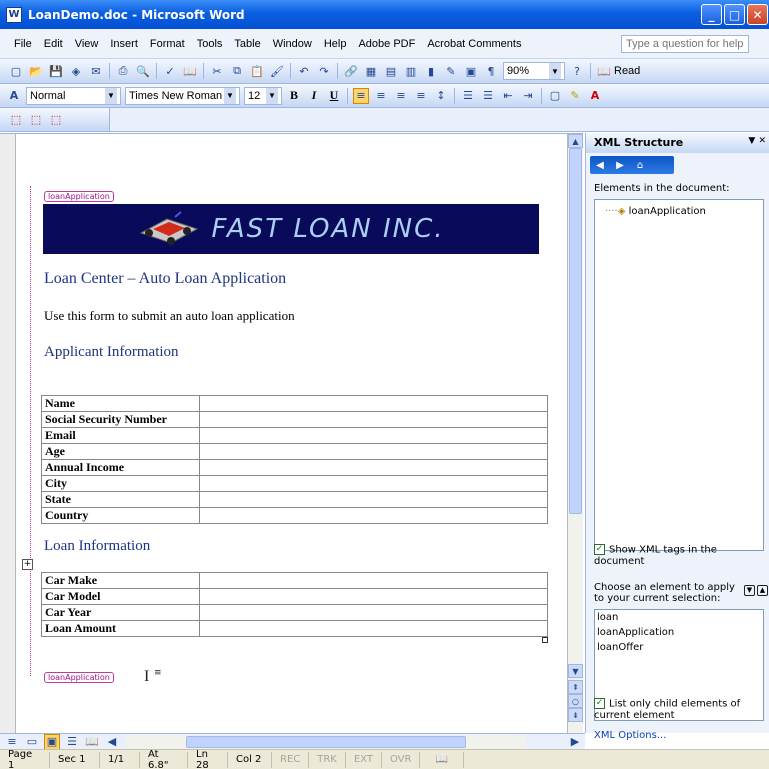  What do you see at coordinates (575, 331) in the screenshot?
I see `scroll-thumb` at bounding box center [575, 331].